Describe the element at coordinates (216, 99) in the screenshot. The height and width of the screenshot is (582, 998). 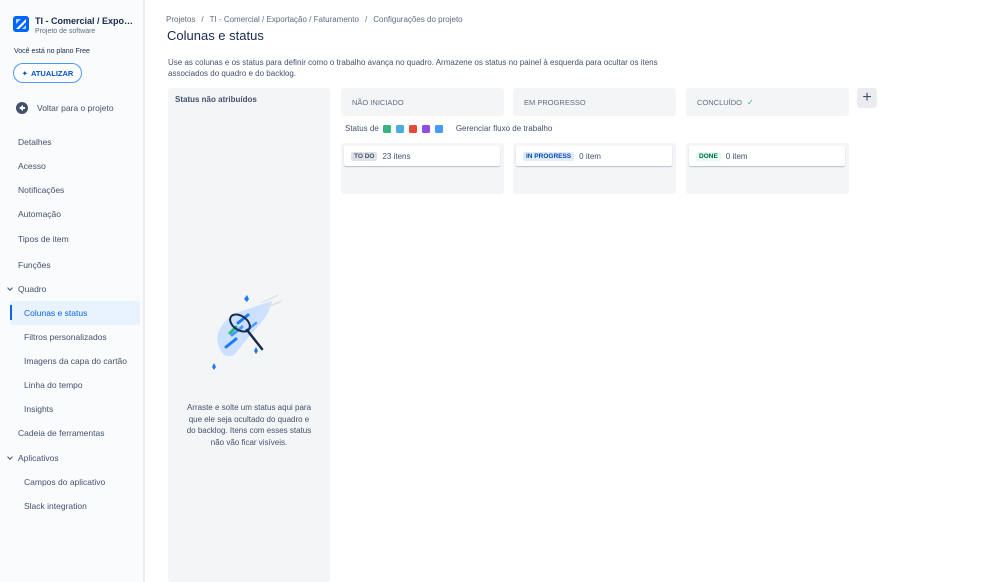
I see `unassigned-title: Status não atribuídos` at that location.